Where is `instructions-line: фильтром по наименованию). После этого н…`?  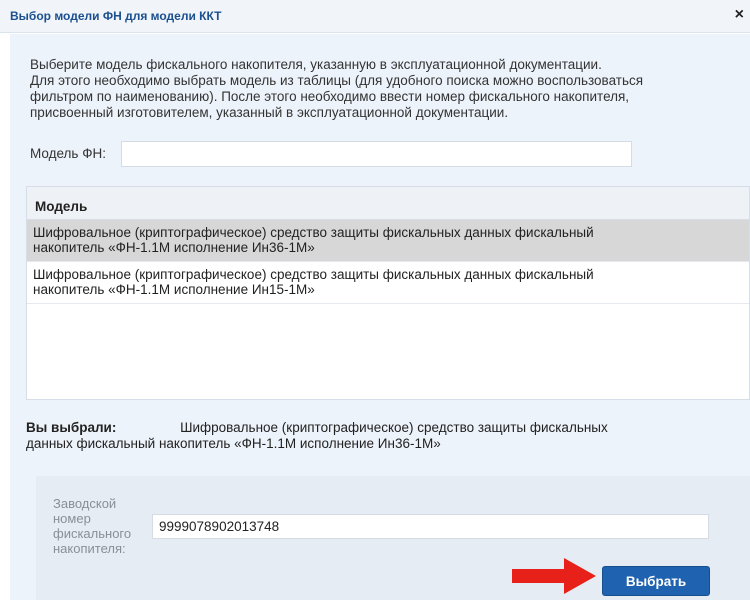 instructions-line: фильтром по наименованию). После этого н… is located at coordinates (330, 96).